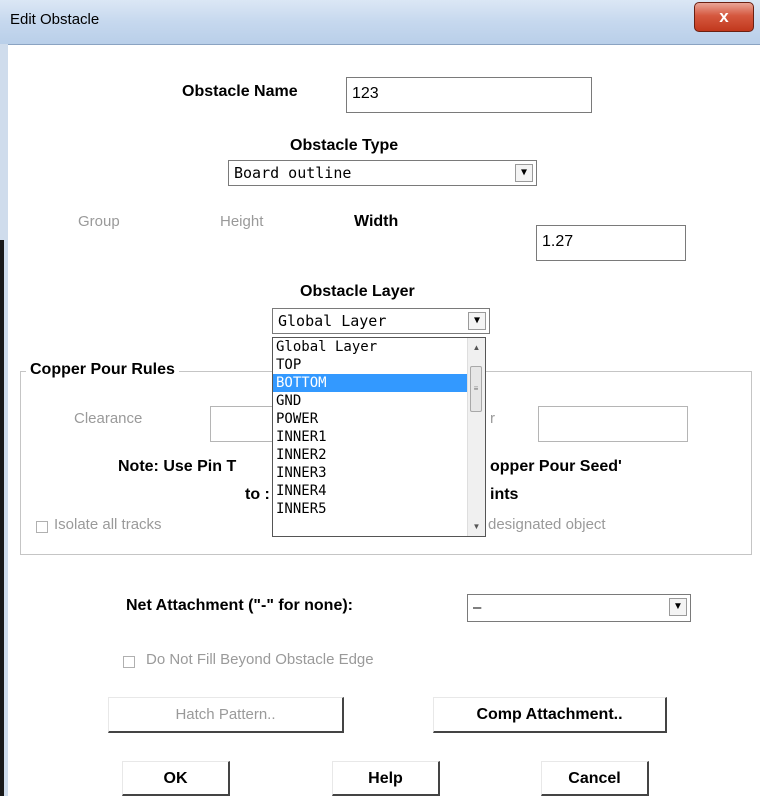  Describe the element at coordinates (380, 22) in the screenshot. I see `title-bar` at that location.